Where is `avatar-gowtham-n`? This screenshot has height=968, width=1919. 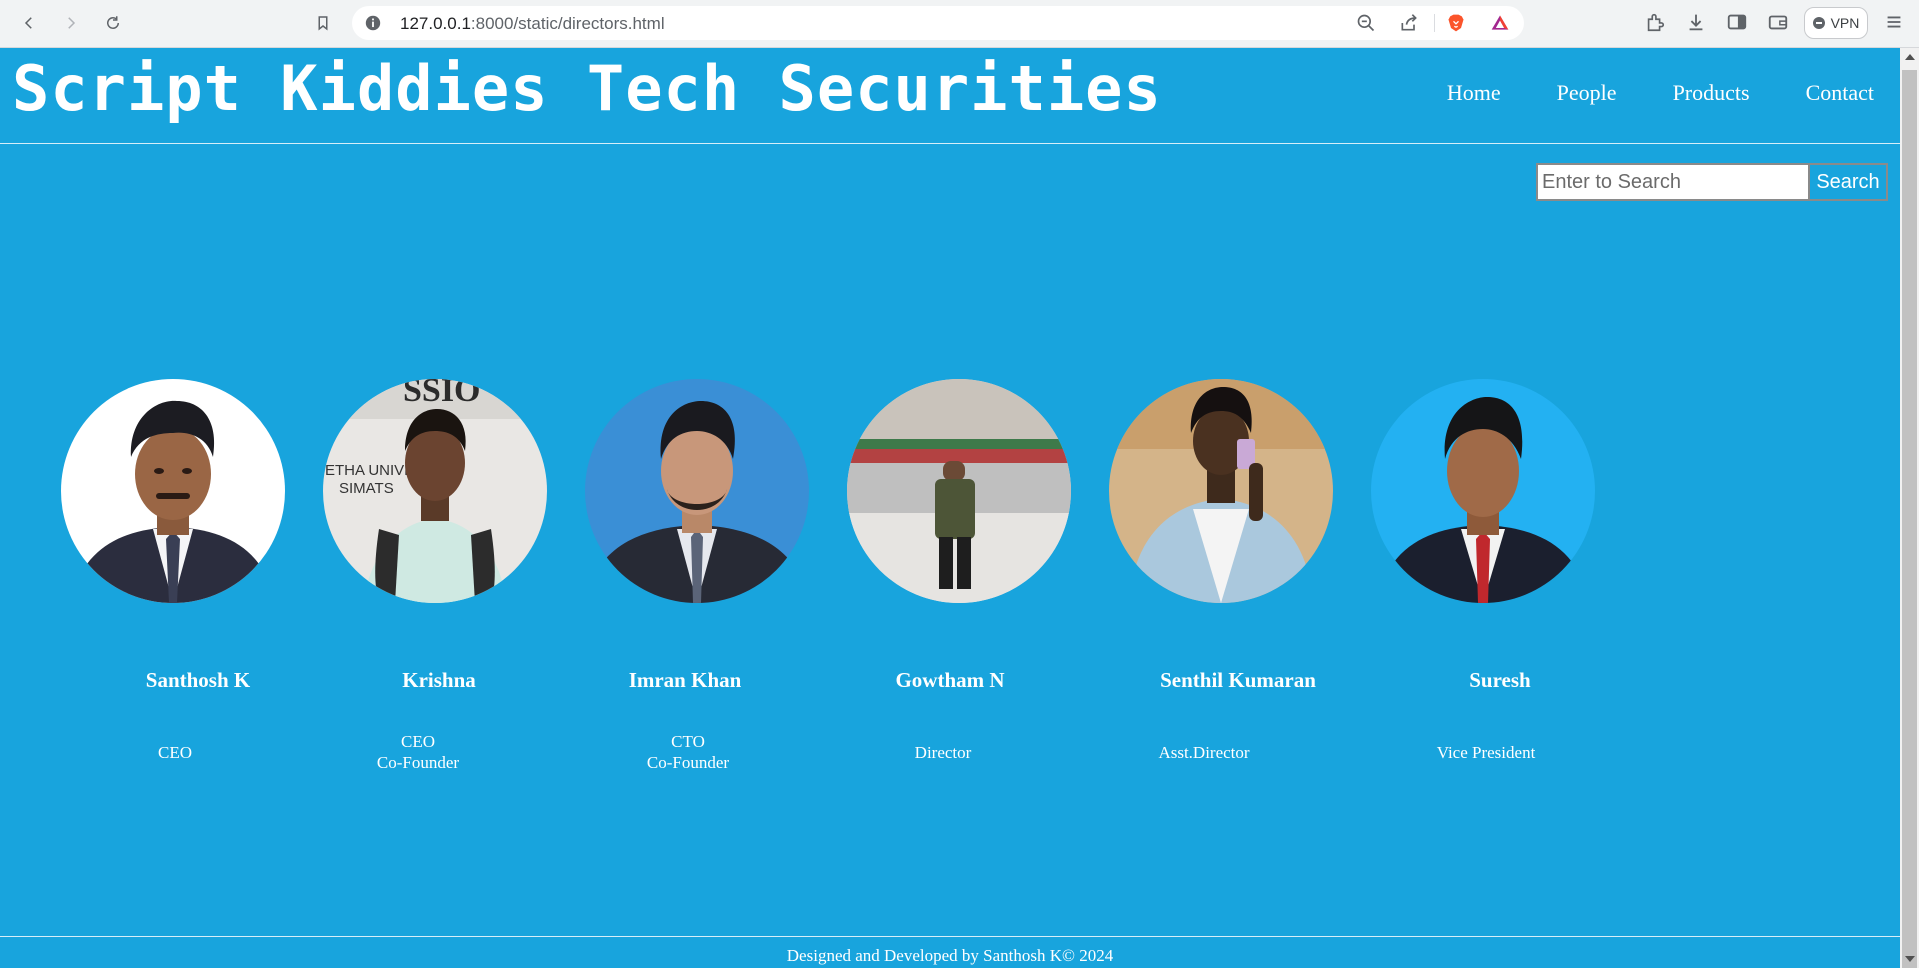
avatar-gowtham-n is located at coordinates (959, 491).